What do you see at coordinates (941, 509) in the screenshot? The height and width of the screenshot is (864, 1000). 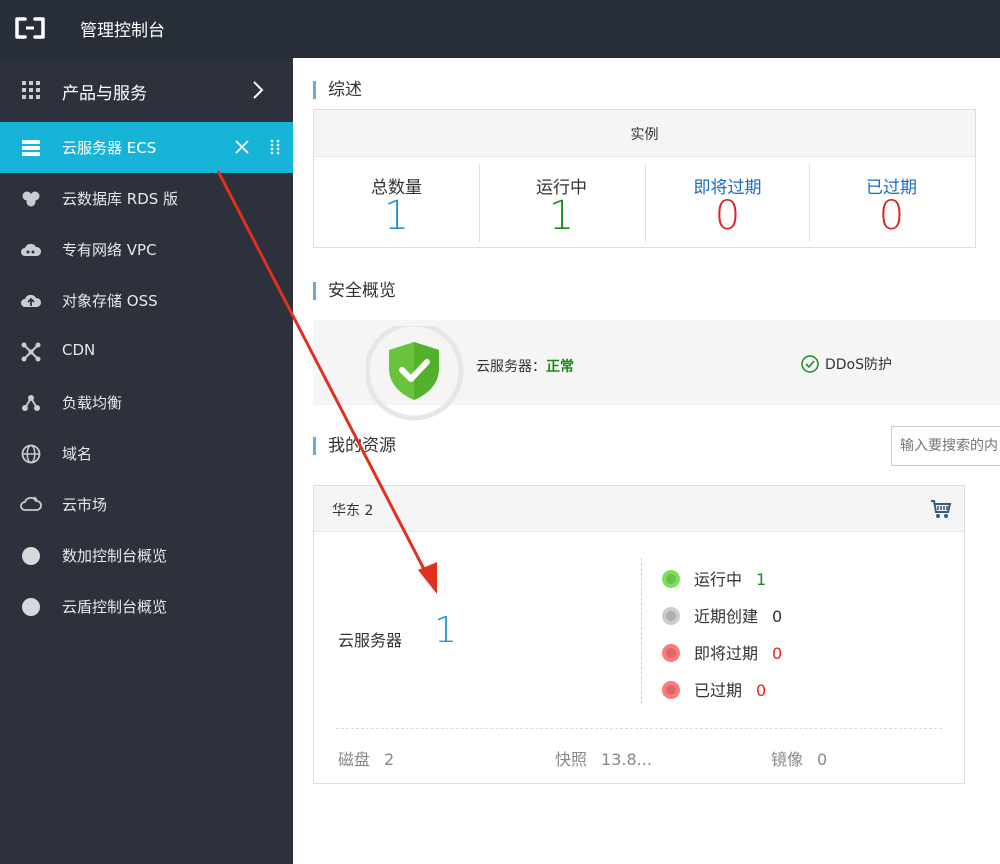 I see `cart-icon` at bounding box center [941, 509].